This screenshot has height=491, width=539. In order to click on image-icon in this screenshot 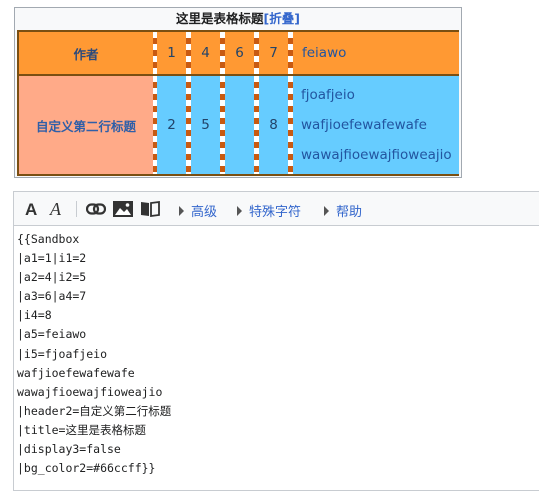, I will do `click(123, 209)`.